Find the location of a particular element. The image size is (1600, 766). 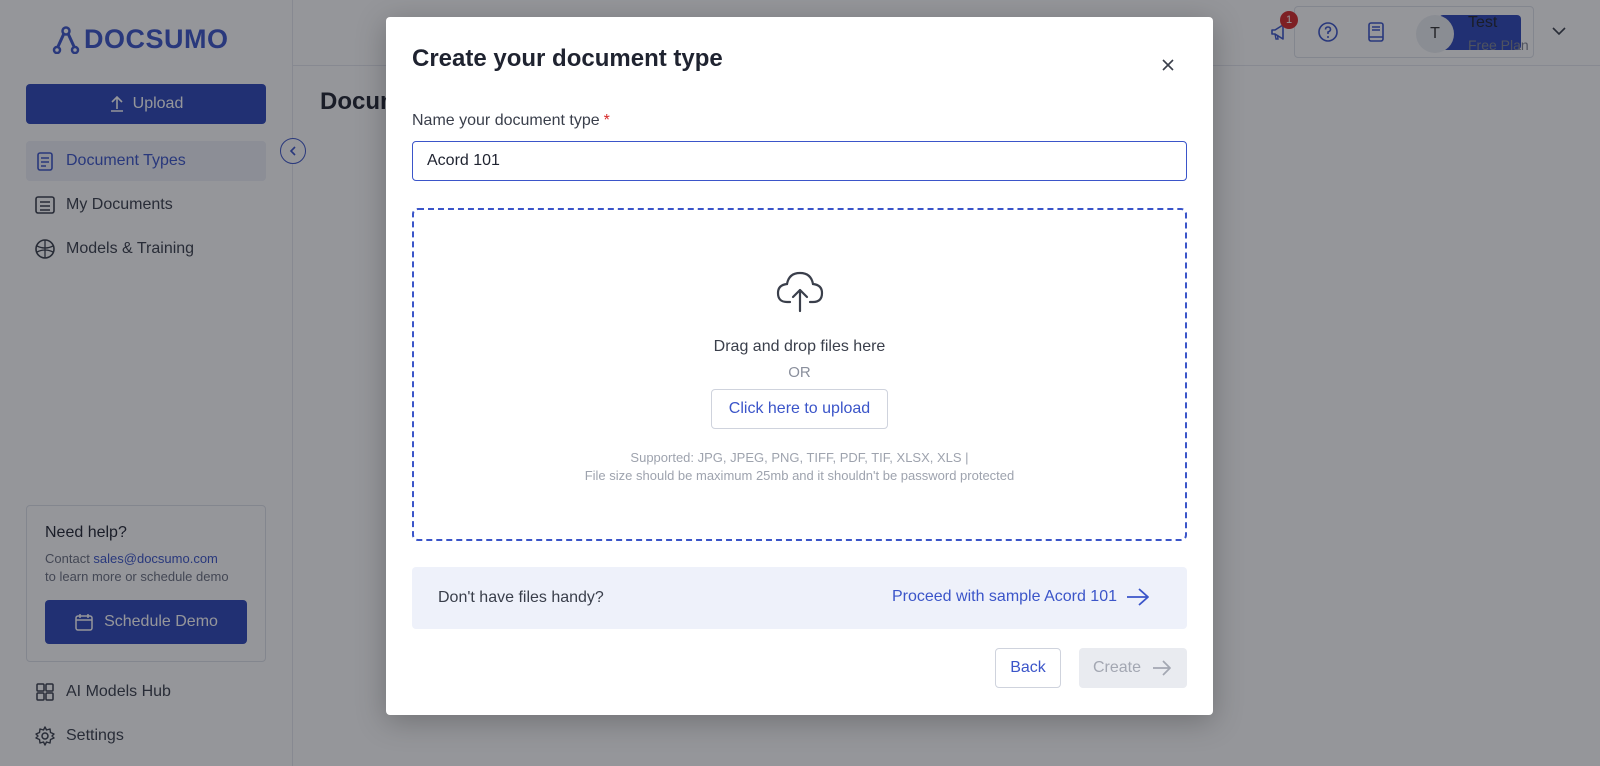

name-label-text: Name your document type is located at coordinates (506, 120).